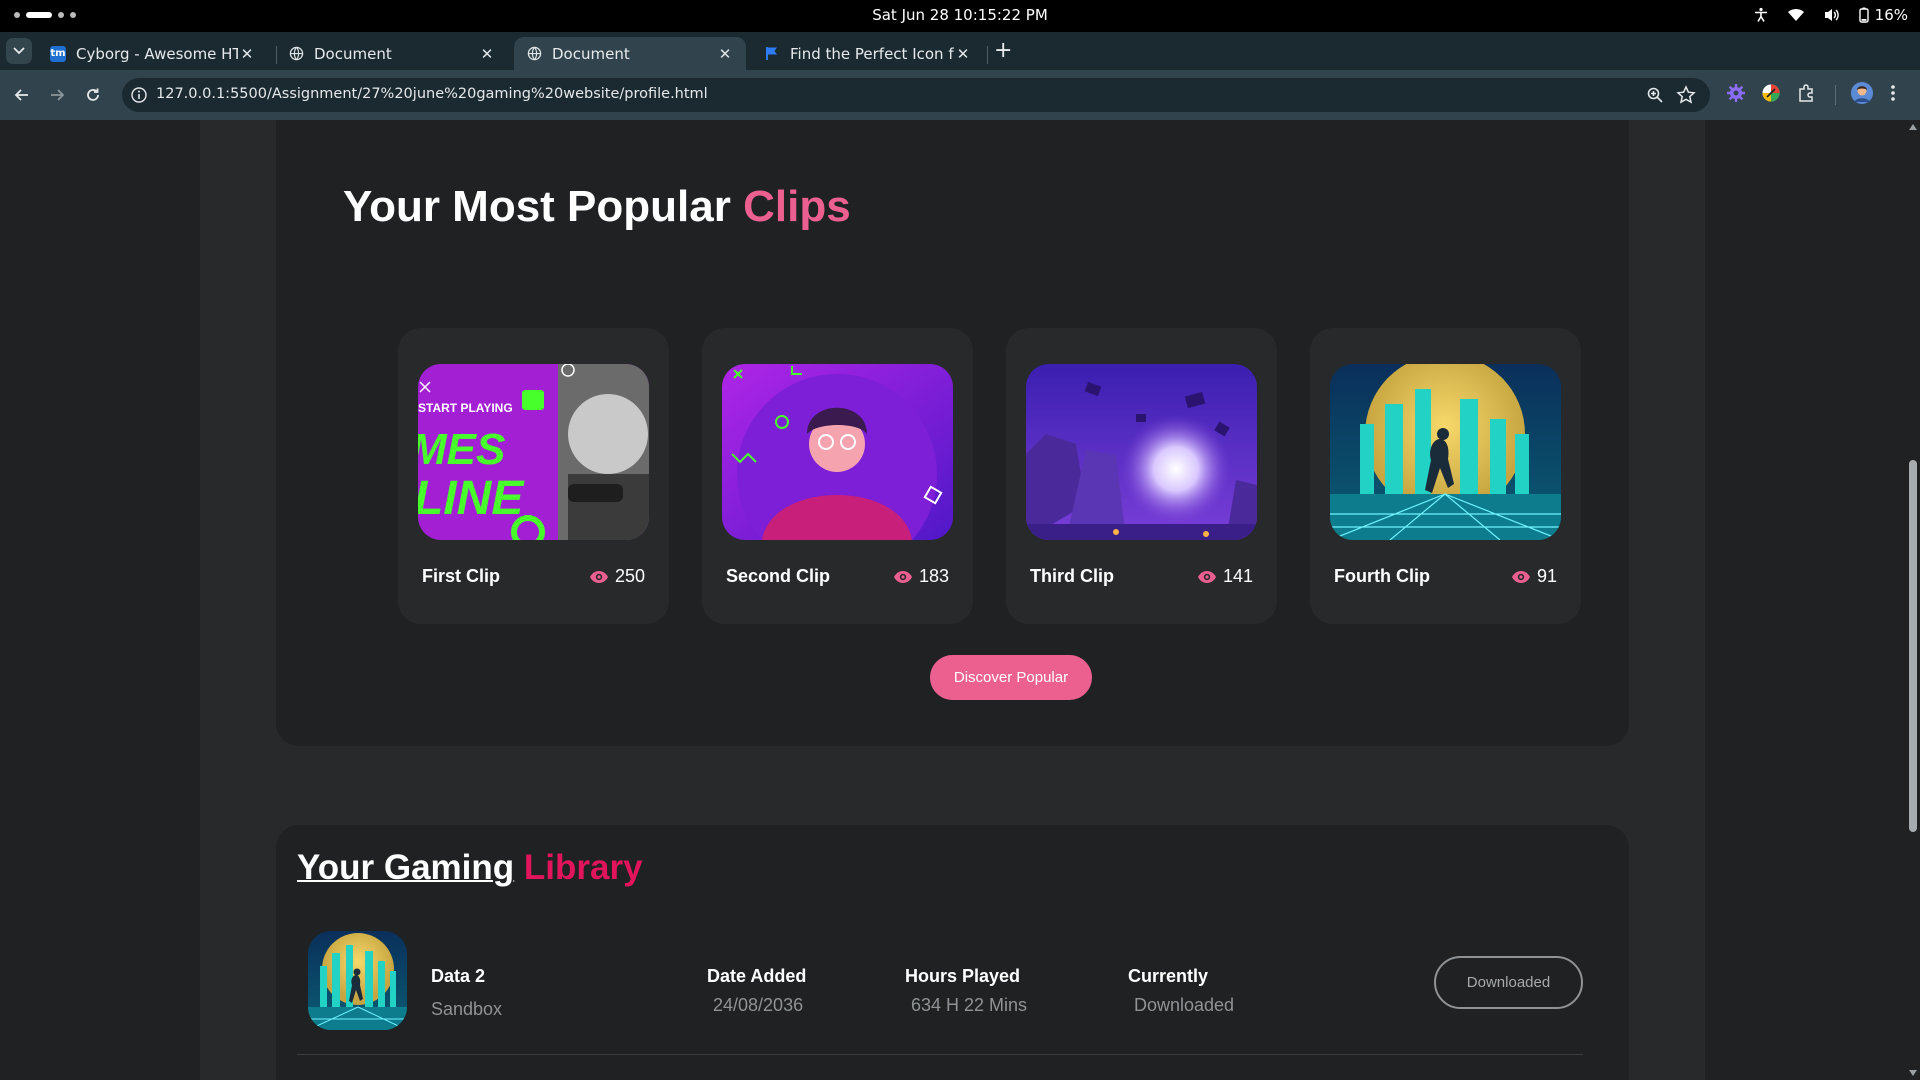 The width and height of the screenshot is (1920, 1080). What do you see at coordinates (757, 976) in the screenshot?
I see `date-added-label: Date Added` at bounding box center [757, 976].